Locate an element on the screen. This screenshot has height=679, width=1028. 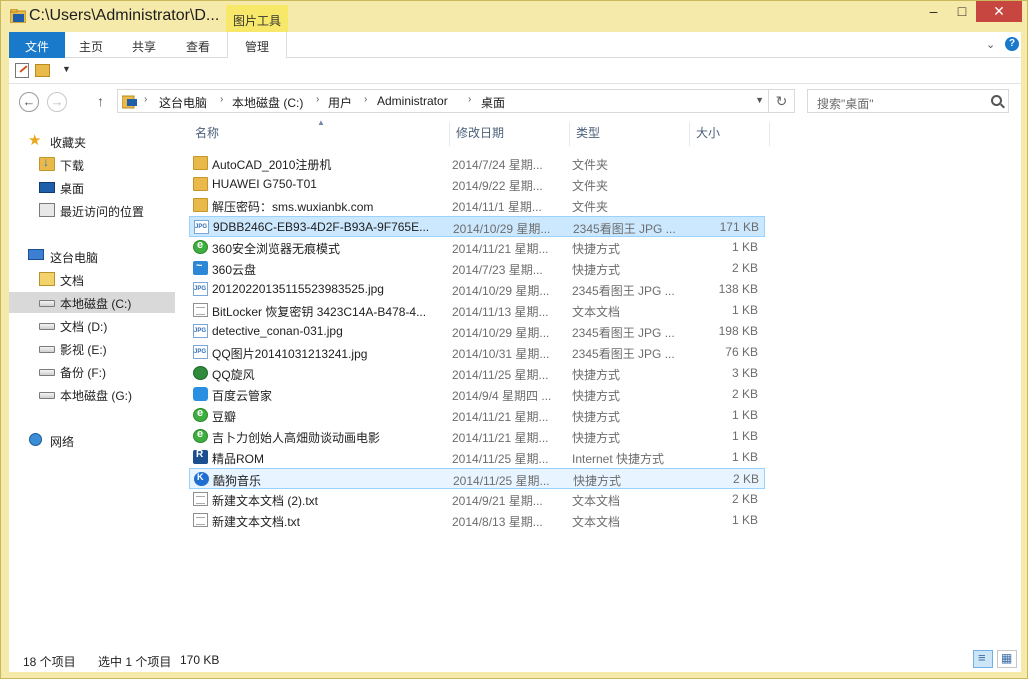
jpg-image-icon is located at coordinates (200, 352).